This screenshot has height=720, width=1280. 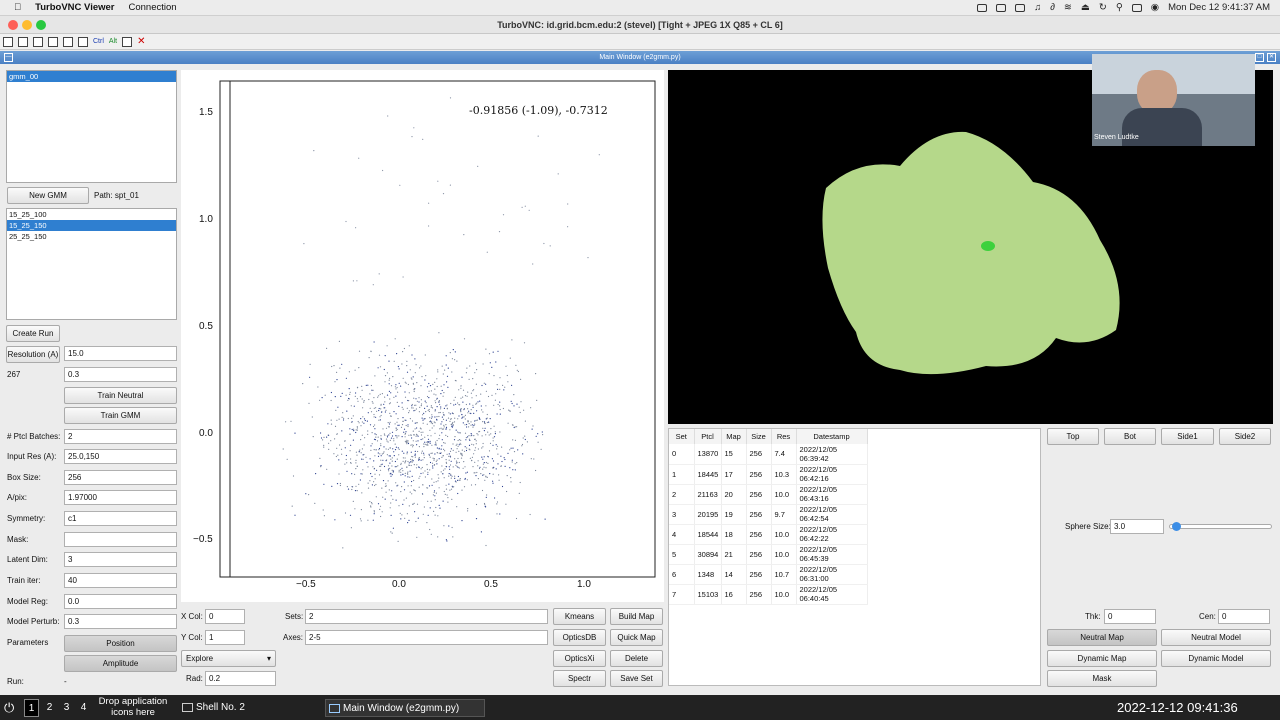 I want to click on task-main-window: Main Window (e2gmm.py), so click(x=405, y=708).